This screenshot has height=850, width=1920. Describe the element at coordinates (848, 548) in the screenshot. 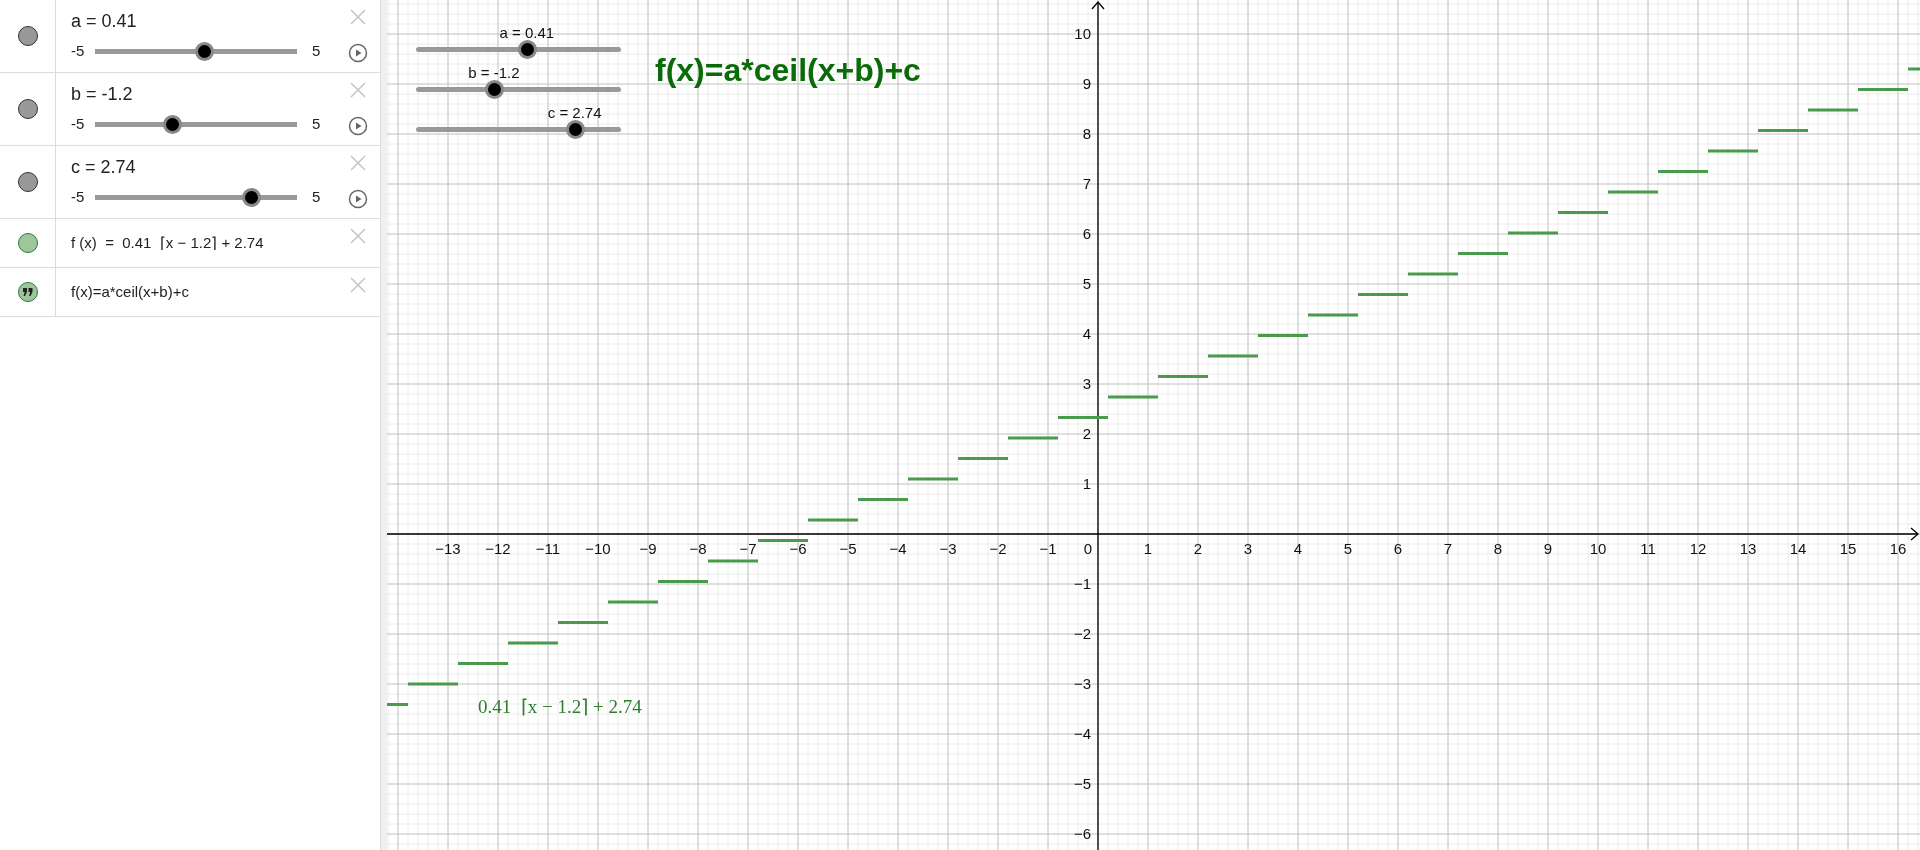

I see `x-tick-label: −5` at that location.